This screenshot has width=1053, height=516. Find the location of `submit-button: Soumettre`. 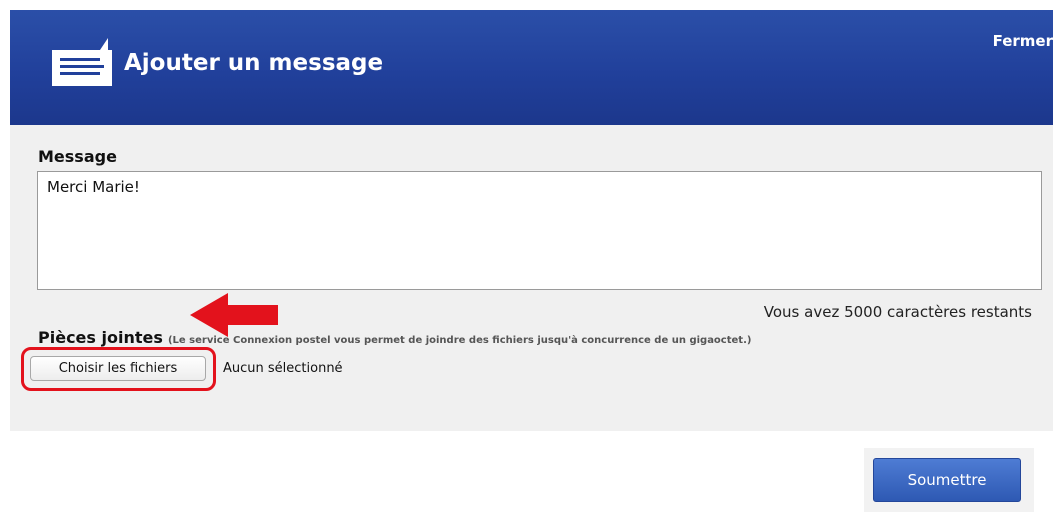

submit-button: Soumettre is located at coordinates (947, 480).